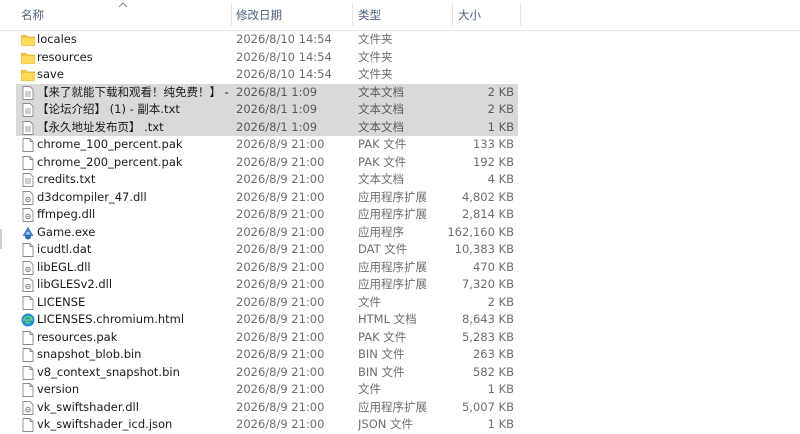 The width and height of the screenshot is (800, 434). I want to click on file-name: d3dcompiler_47.dll, so click(92, 196).